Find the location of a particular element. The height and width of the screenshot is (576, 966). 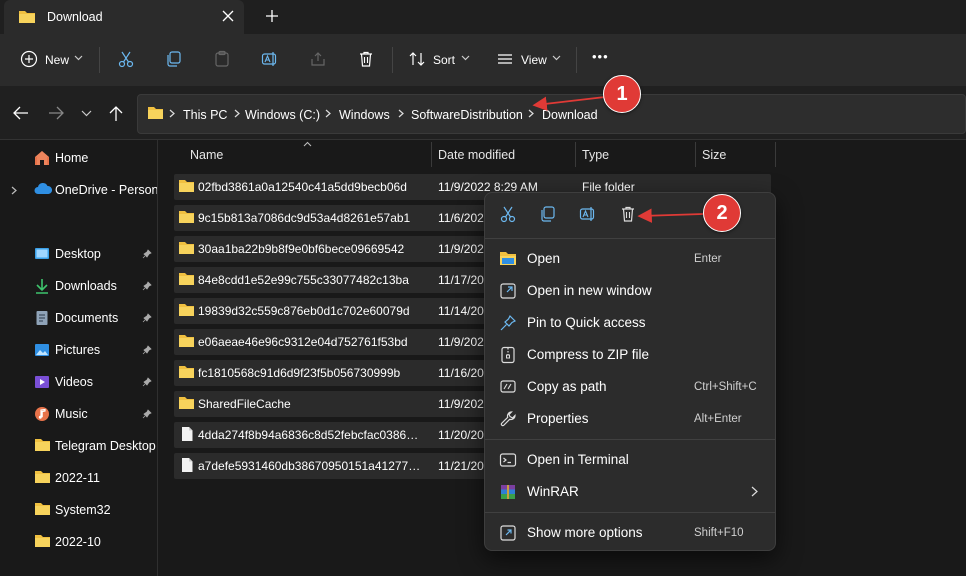

file-name: 30aa1ba22b9b8f9e0bf6bece09669542 is located at coordinates (301, 249).